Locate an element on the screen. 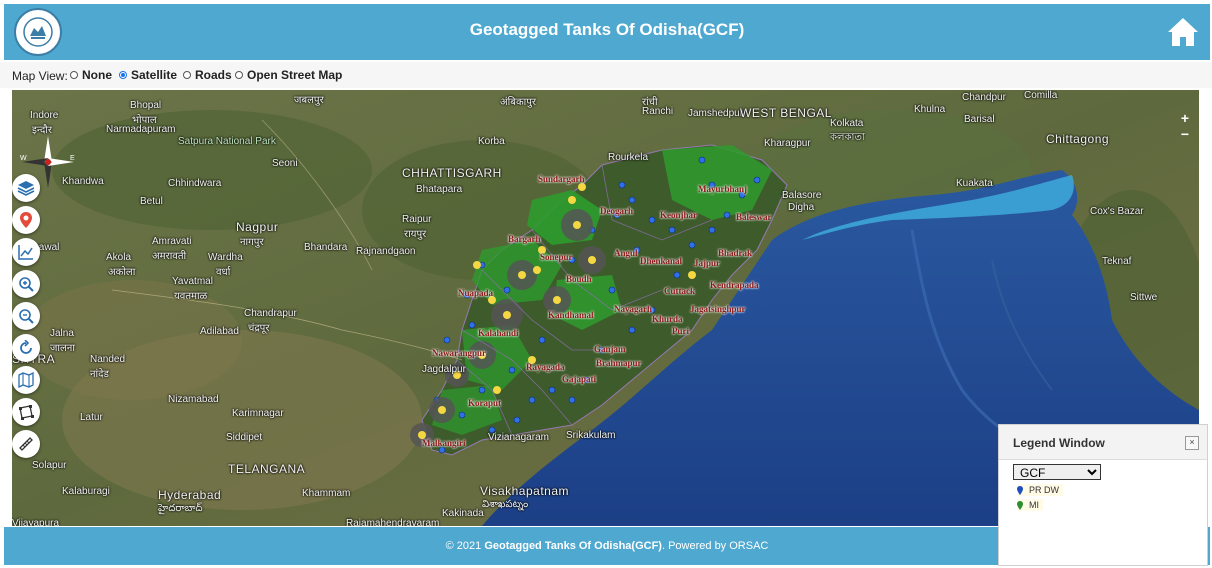 The height and width of the screenshot is (568, 1212). district-label: Rayagada is located at coordinates (545, 367).